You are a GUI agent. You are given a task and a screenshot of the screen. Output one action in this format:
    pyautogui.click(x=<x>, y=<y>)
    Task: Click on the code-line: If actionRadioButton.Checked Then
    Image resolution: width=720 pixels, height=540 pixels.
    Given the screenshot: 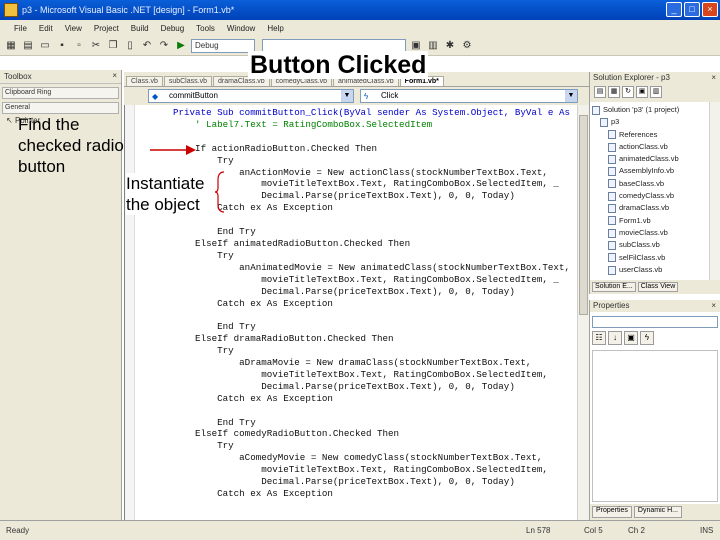 What is the action you would take?
    pyautogui.click(x=371, y=149)
    